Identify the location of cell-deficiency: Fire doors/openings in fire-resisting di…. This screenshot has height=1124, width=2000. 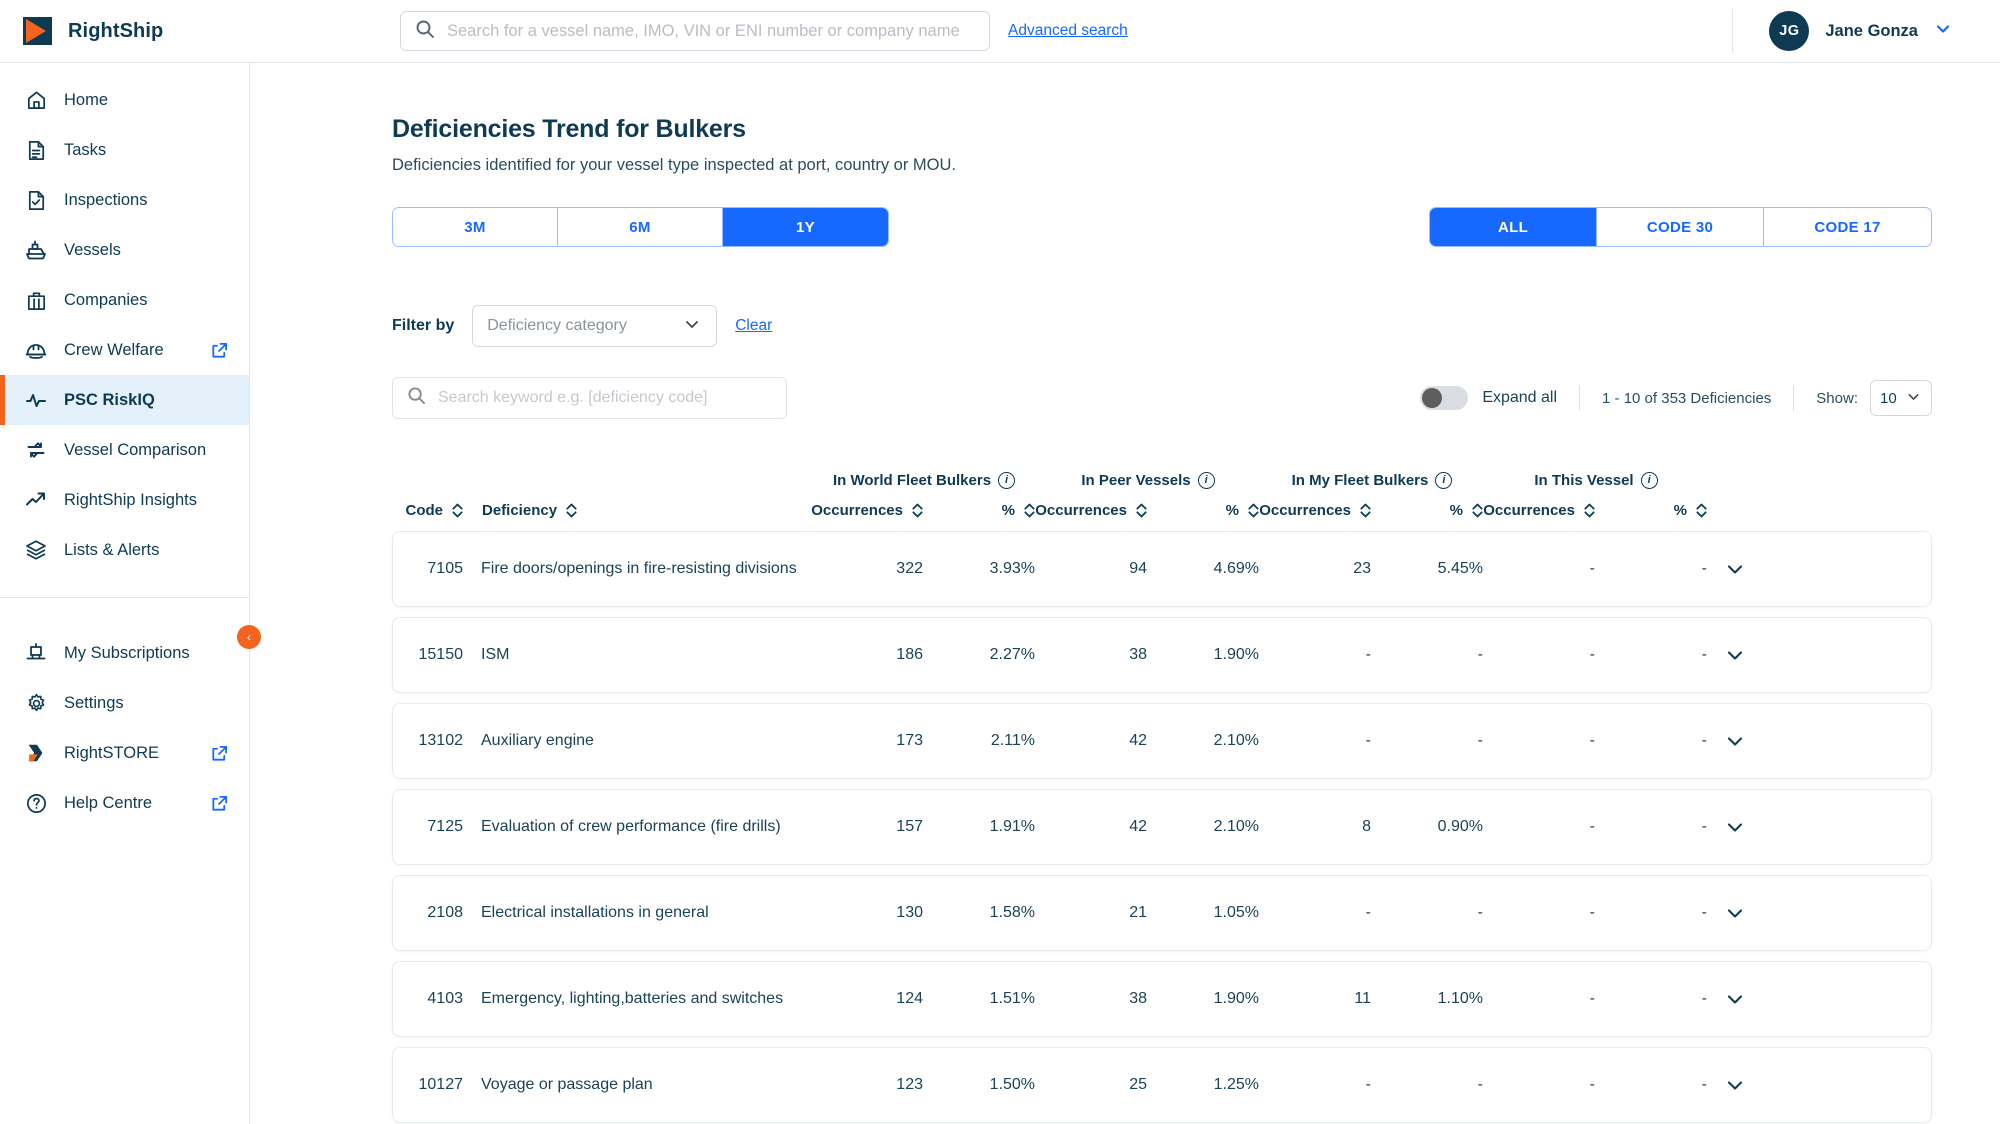
(639, 568).